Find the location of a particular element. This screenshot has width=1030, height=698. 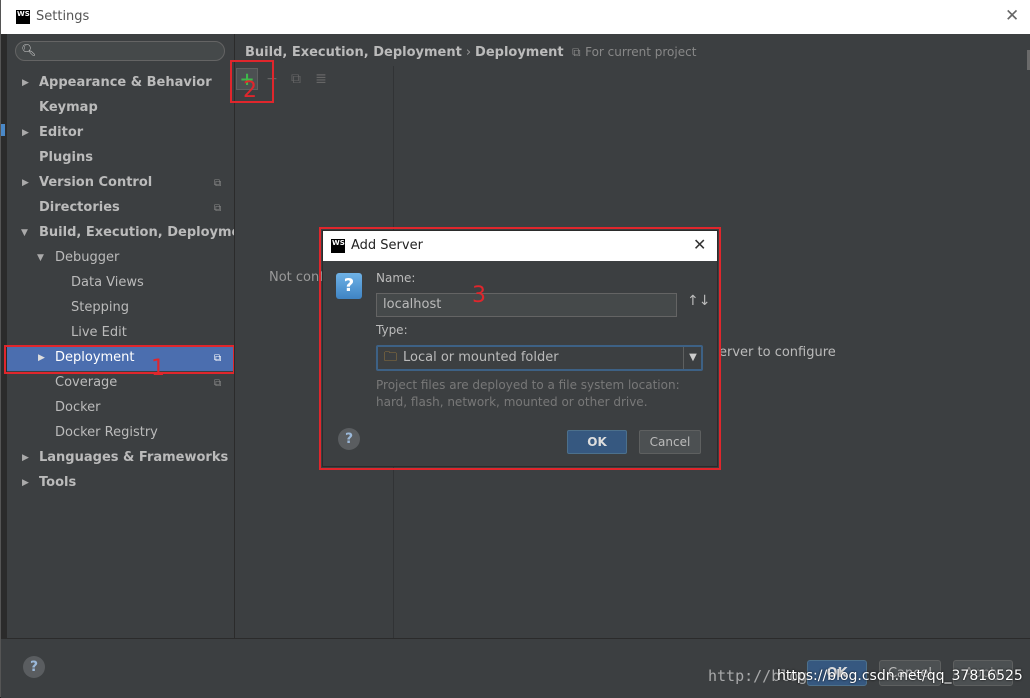

not-configured-text: Not conf is located at coordinates (296, 277).